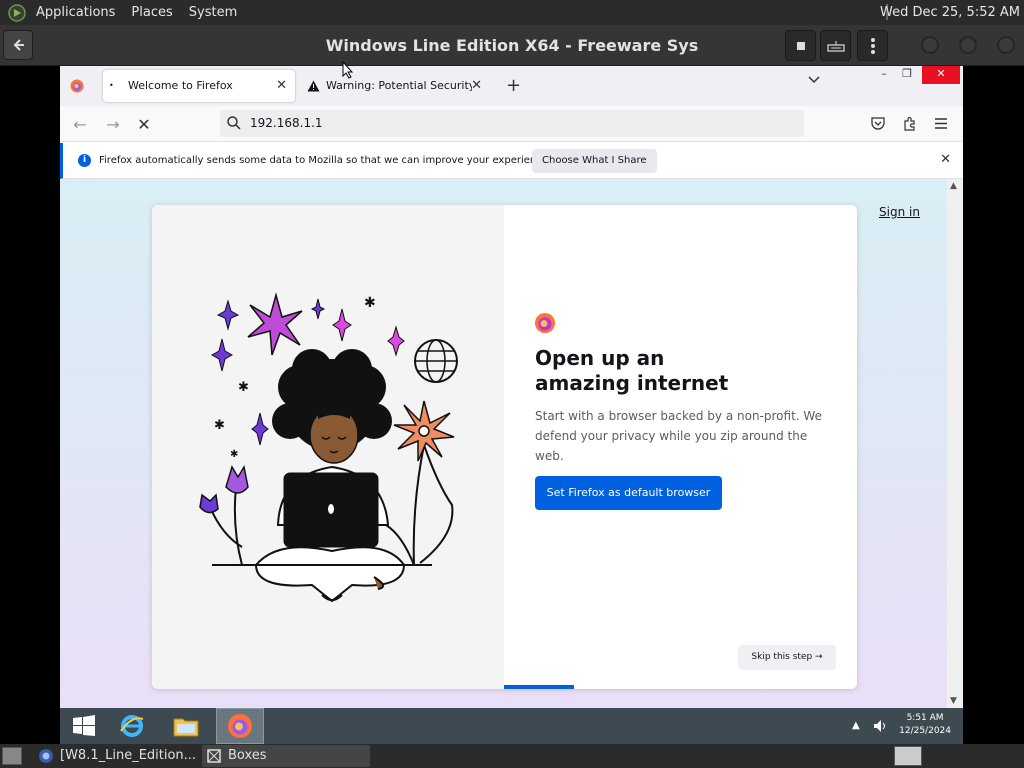  I want to click on choose-what-i-share-button: Choose What I Share, so click(594, 161).